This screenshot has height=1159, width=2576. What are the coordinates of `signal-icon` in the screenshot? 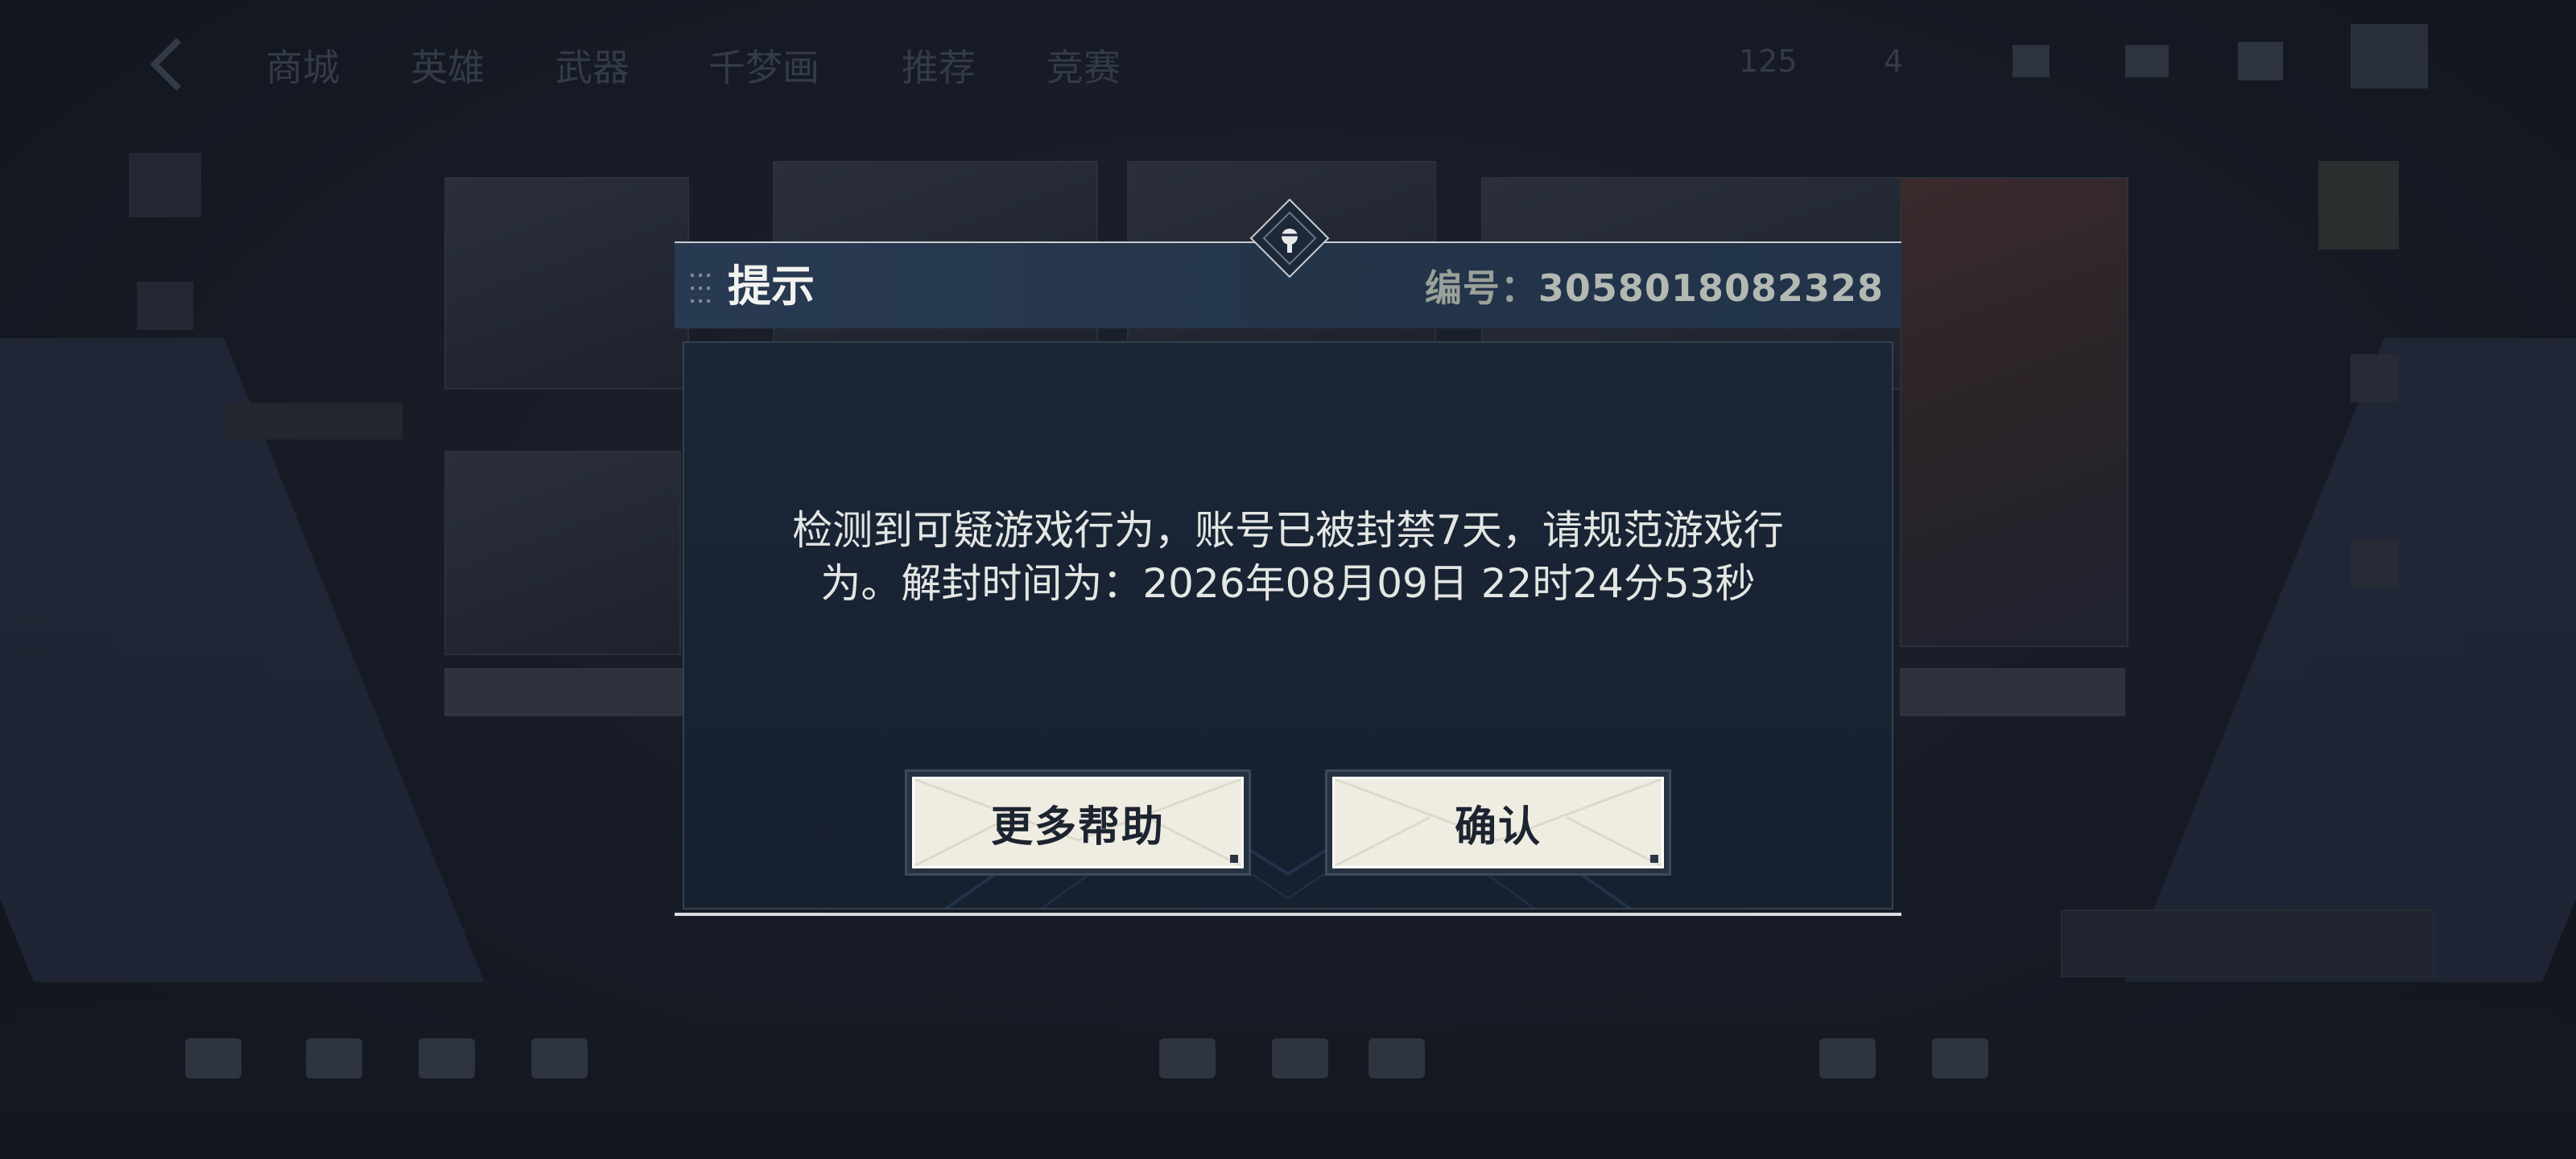 It's located at (2031, 61).